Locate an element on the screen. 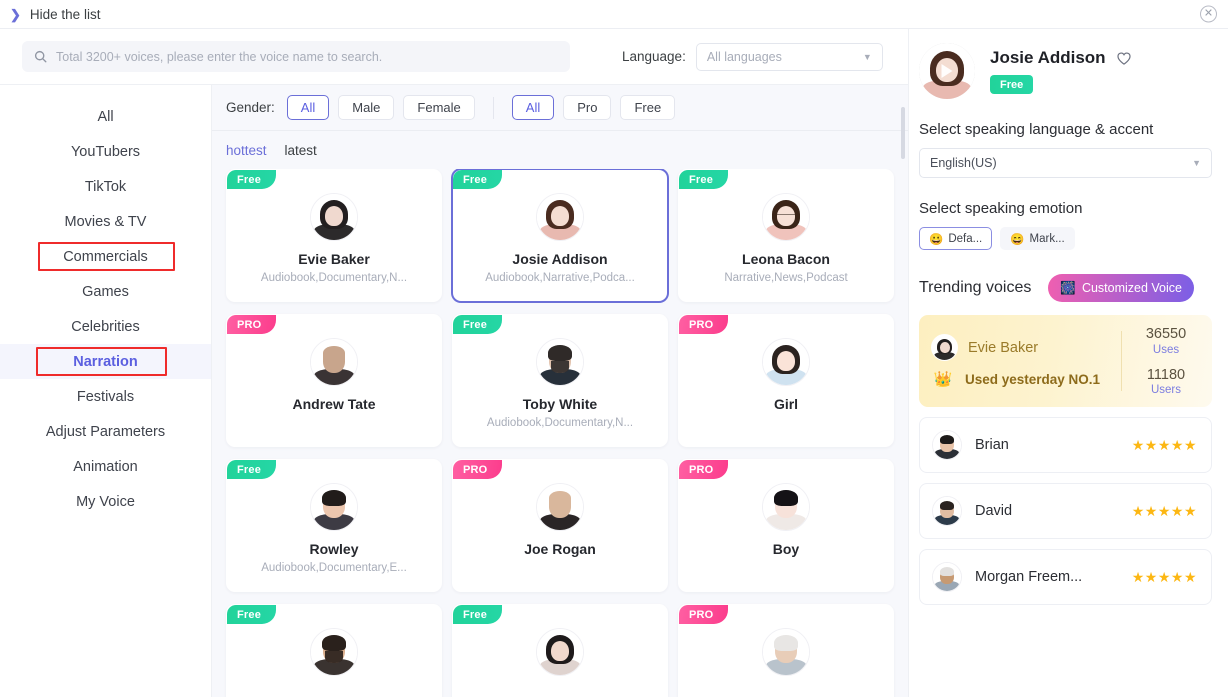  sidebar-item-games: Games is located at coordinates (105, 291).